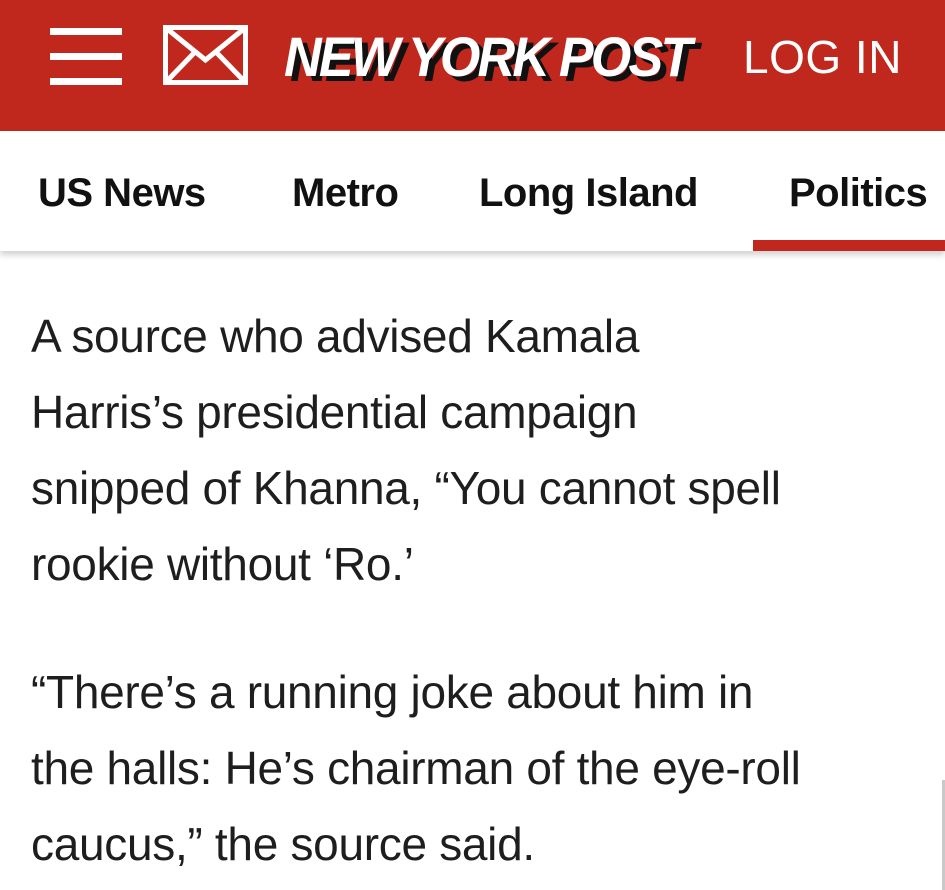 The width and height of the screenshot is (945, 890). What do you see at coordinates (86, 57) in the screenshot?
I see `menu-button` at bounding box center [86, 57].